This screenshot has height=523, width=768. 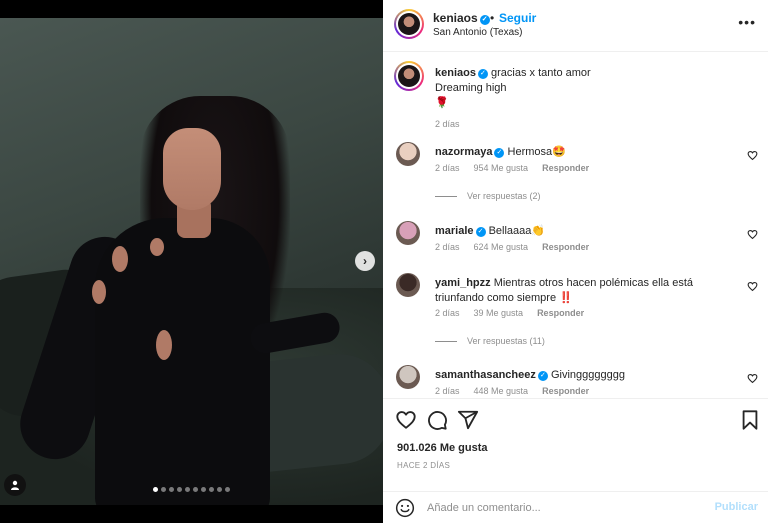 I want to click on comment-body: Givingggggggg, so click(x=587, y=375).